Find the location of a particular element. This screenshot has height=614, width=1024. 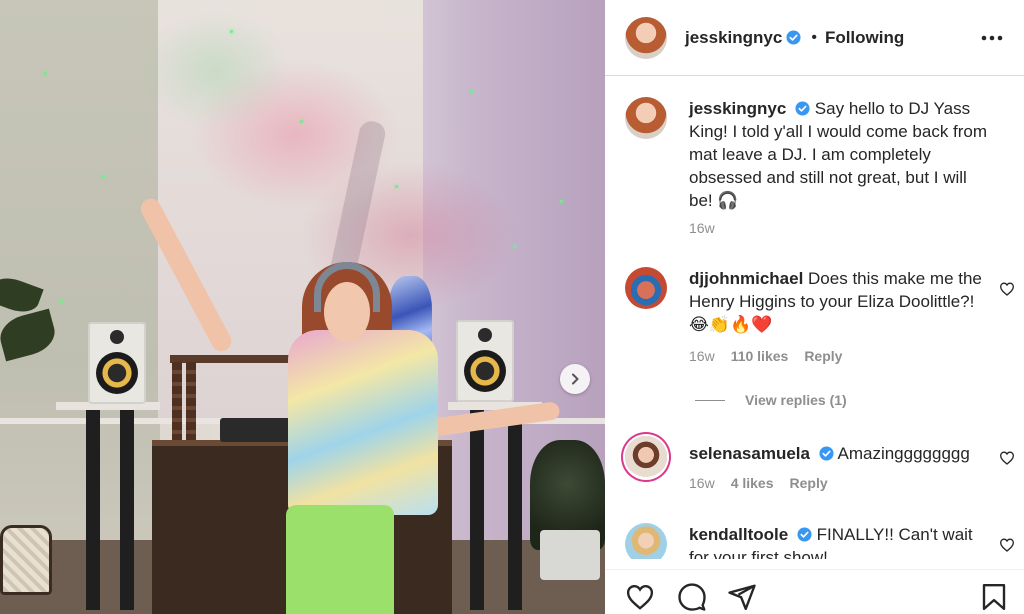

person-tie-dye-shirt is located at coordinates (363, 422).